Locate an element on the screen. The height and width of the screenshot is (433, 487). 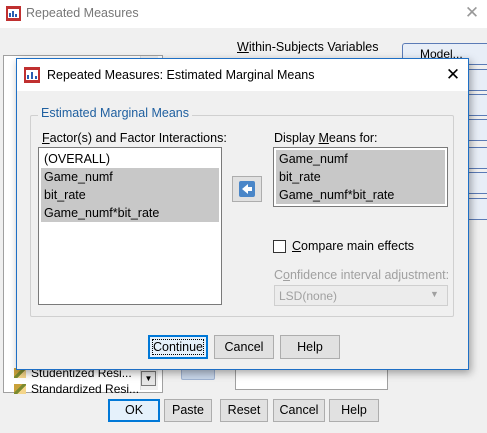
factor-item-interaction: Game_numf*bit_rate is located at coordinates (130, 213).